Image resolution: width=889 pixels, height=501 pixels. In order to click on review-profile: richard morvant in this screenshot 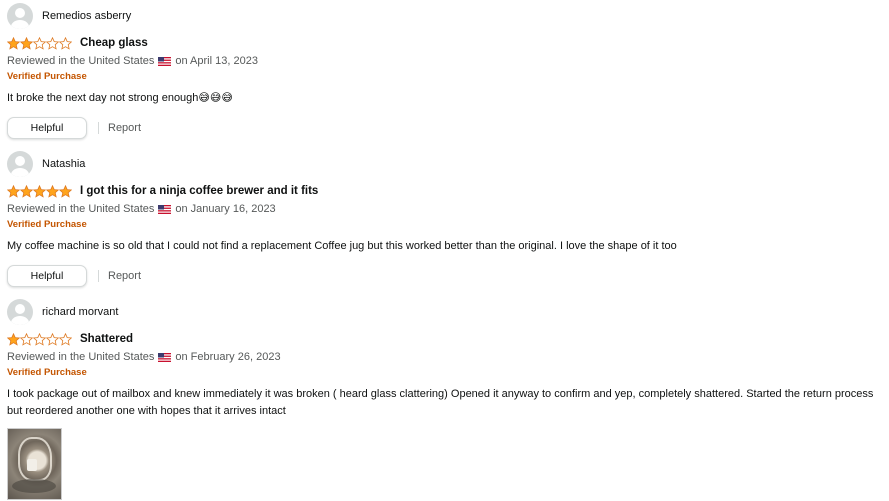, I will do `click(444, 312)`.